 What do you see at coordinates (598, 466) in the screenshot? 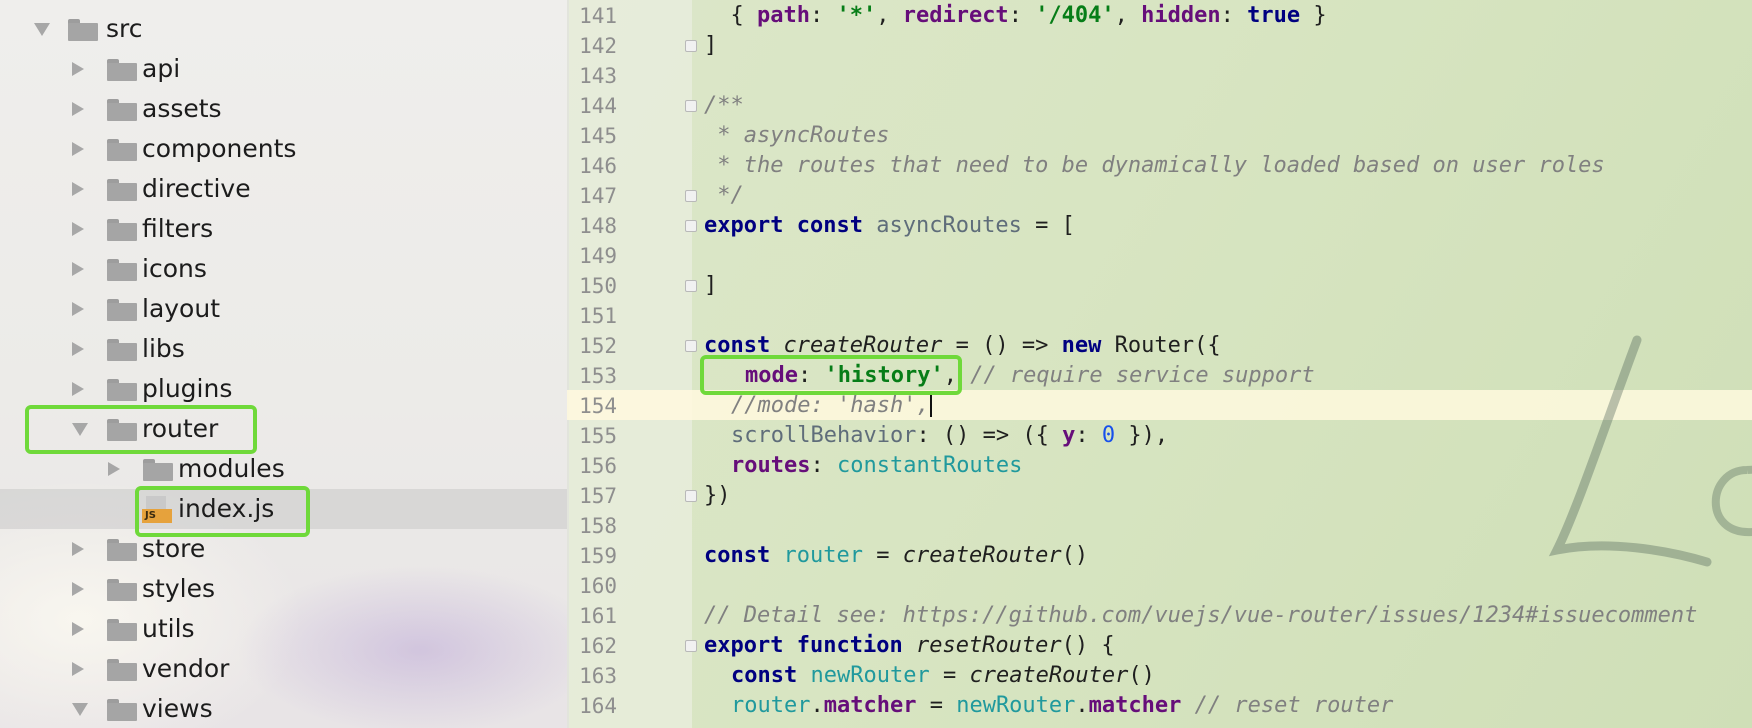
I see `line-number: 156` at bounding box center [598, 466].